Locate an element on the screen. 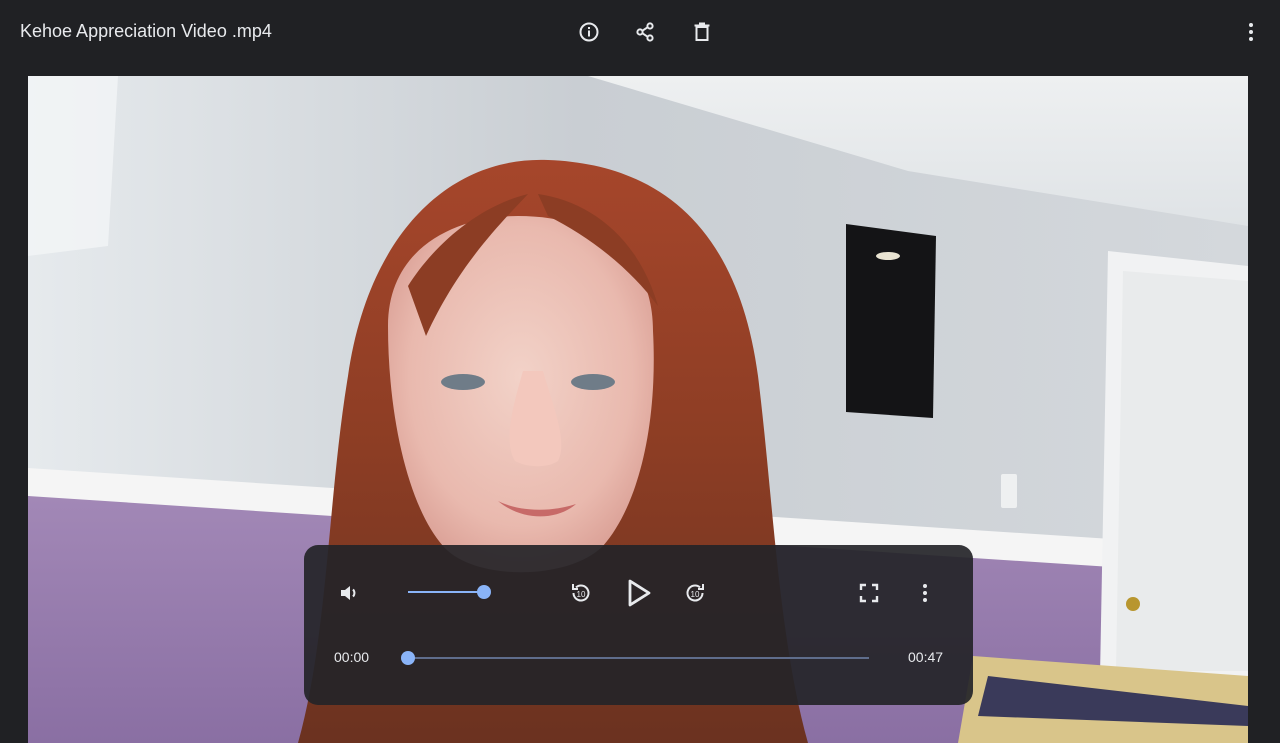  fullscreen-button is located at coordinates (869, 593).